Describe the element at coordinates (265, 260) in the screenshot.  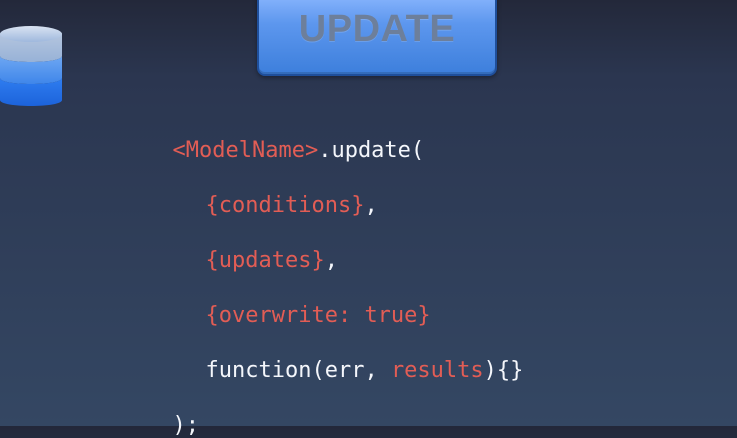
I see `updates-token: {updates}` at that location.